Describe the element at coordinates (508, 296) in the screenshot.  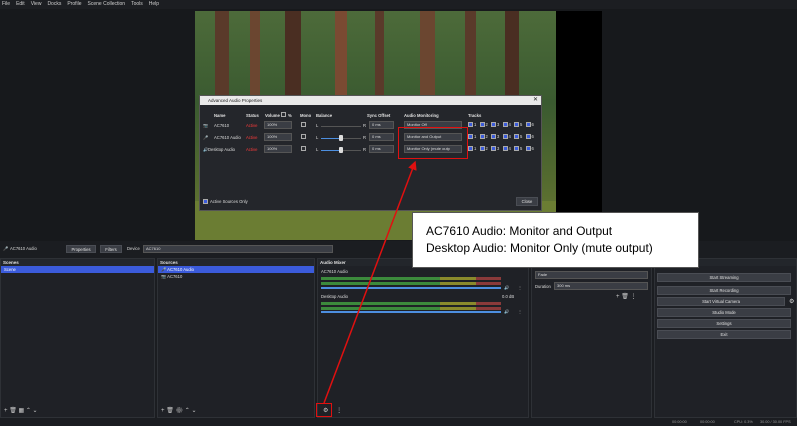
I see `mixer-db-readout: 0.0 dB` at that location.